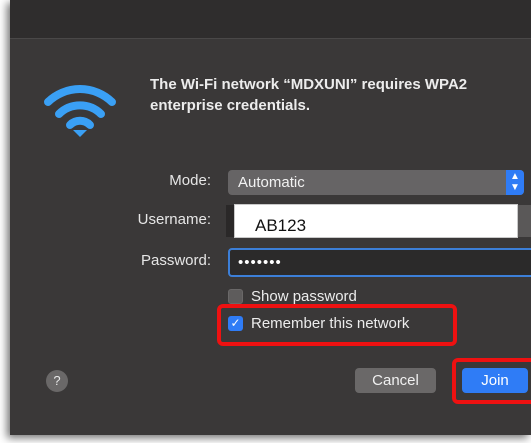 The width and height of the screenshot is (531, 443). I want to click on password-field: •••••••, so click(379, 262).